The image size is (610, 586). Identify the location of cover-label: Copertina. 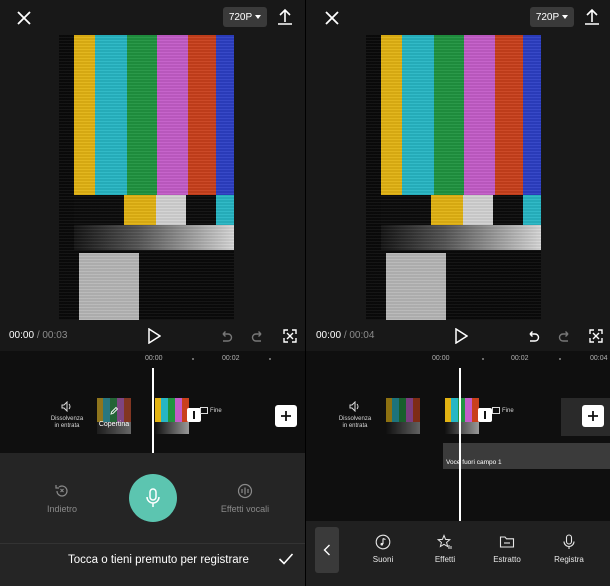
(114, 424).